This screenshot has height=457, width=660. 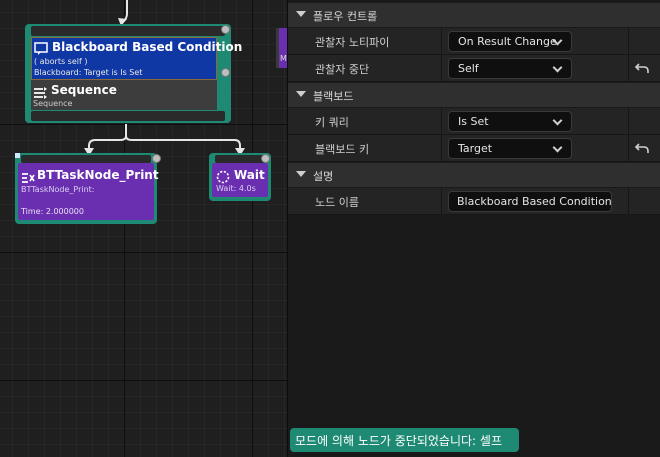 I want to click on category-blackboard: 블랙보드, so click(x=474, y=95).